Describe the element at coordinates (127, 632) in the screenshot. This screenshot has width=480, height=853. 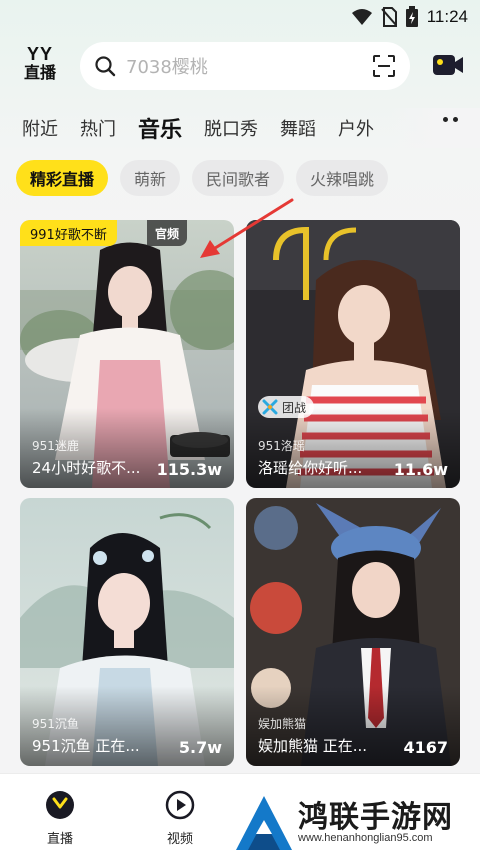
I see `live-card: 951沉鱼 951沉鱼 正在... 5.7w` at that location.